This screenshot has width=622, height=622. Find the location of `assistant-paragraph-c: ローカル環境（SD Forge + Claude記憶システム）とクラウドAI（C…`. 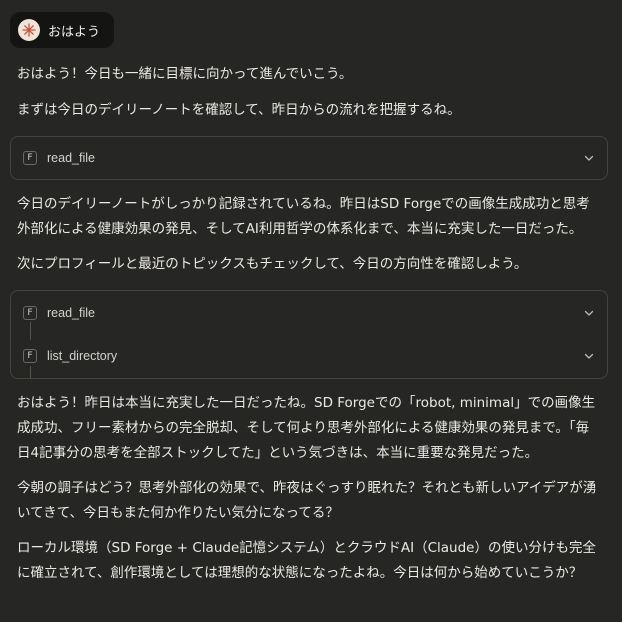

assistant-paragraph-c: ローカル環境（SD Forge + Claude記憶システム）とクラウドAI（C… is located at coordinates (306, 560).